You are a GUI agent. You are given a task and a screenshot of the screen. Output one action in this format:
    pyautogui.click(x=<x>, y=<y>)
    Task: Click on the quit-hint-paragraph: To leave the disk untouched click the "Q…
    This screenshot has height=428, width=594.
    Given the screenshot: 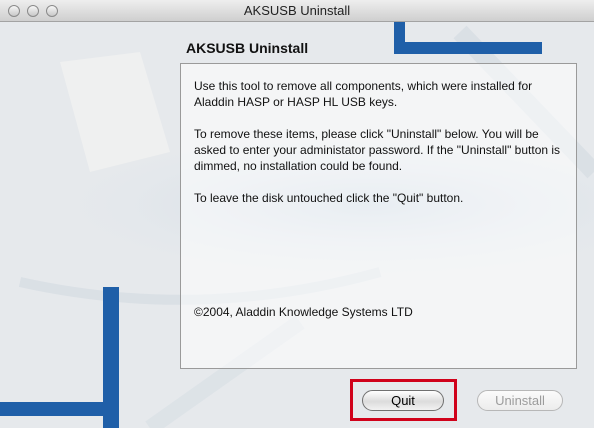 What is the action you would take?
    pyautogui.click(x=329, y=198)
    